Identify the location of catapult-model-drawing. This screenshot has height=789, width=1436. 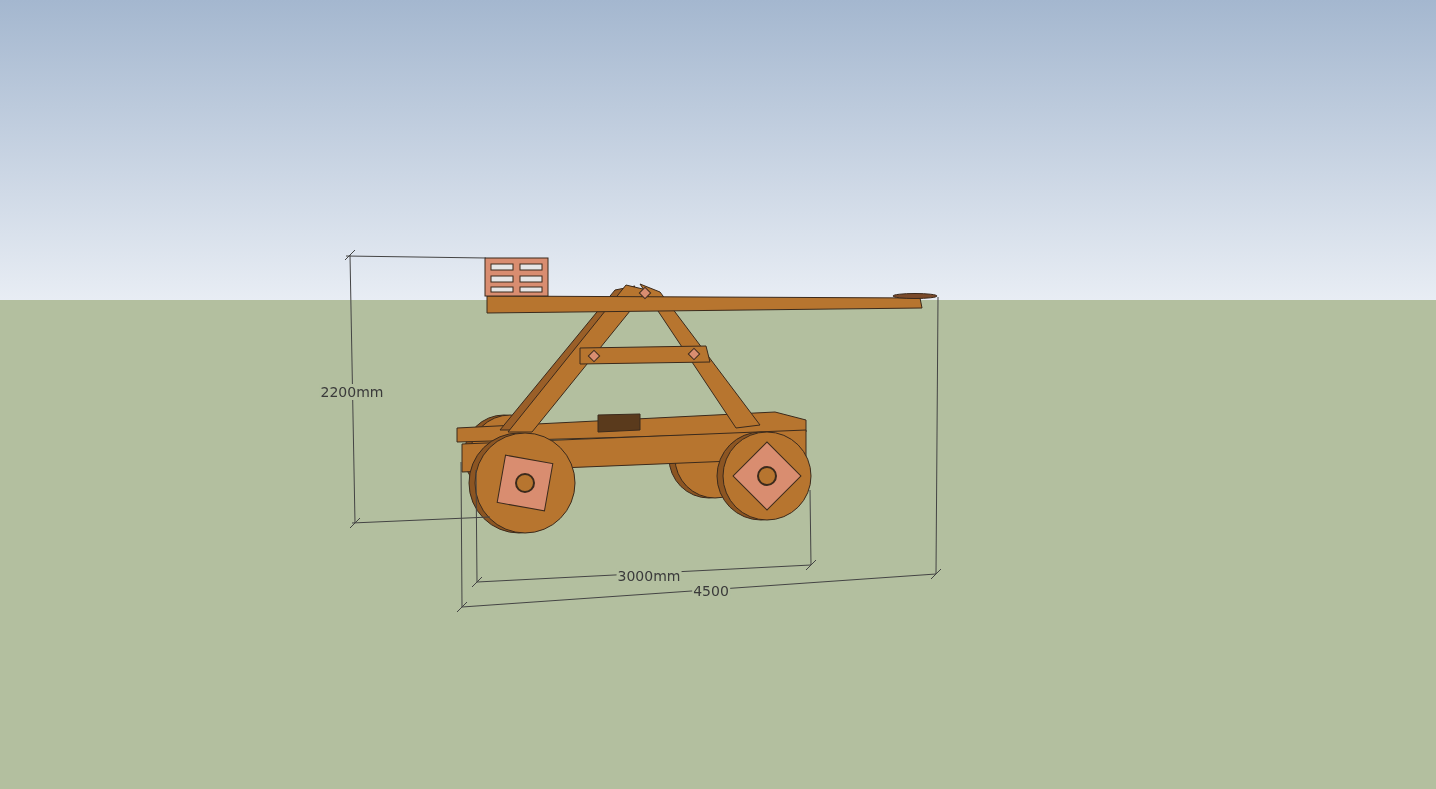
(697, 395).